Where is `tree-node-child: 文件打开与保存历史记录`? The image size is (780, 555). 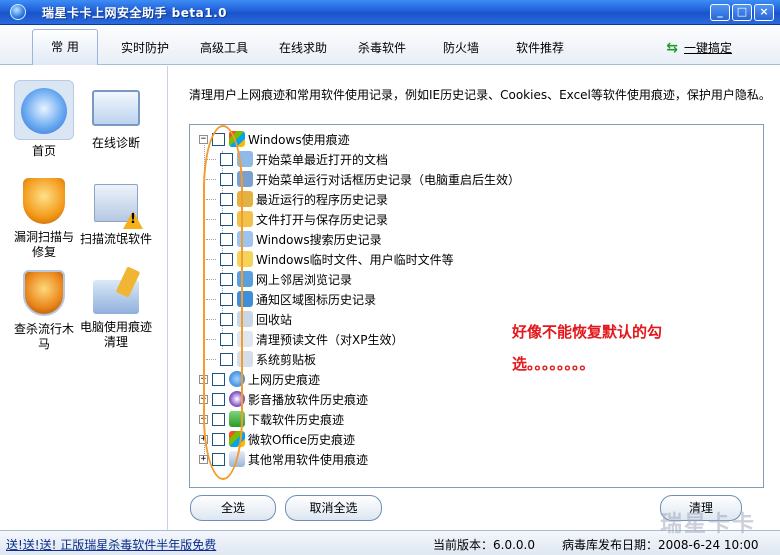 tree-node-child: 文件打开与保存历史记录 is located at coordinates (297, 219).